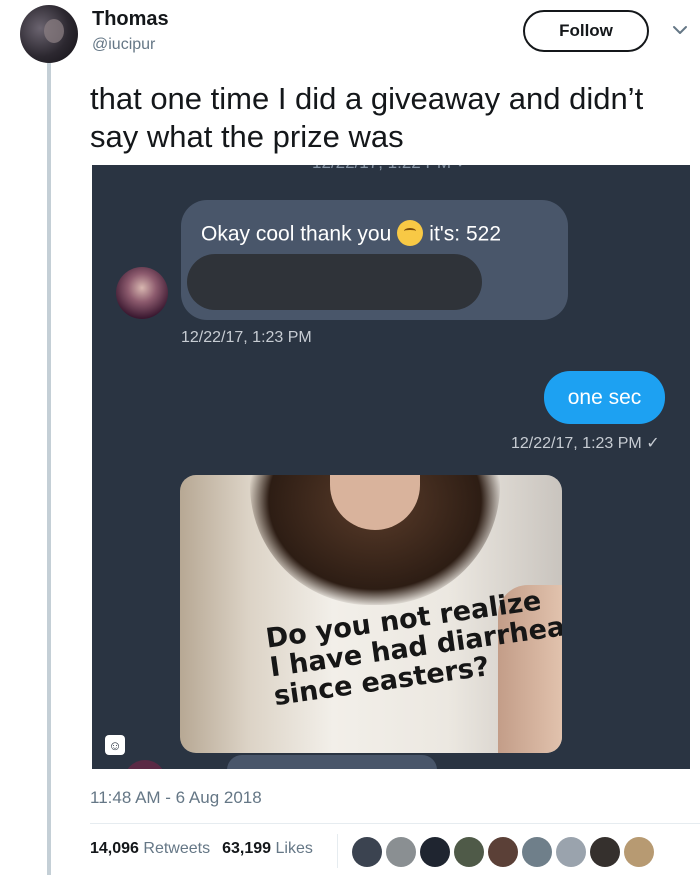  I want to click on dm-incoming-message-b: it's: 522, so click(465, 234).